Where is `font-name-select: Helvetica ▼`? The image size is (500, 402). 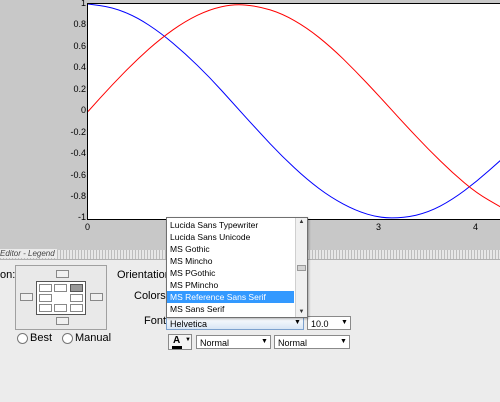
font-name-select: Helvetica ▼ is located at coordinates (235, 323).